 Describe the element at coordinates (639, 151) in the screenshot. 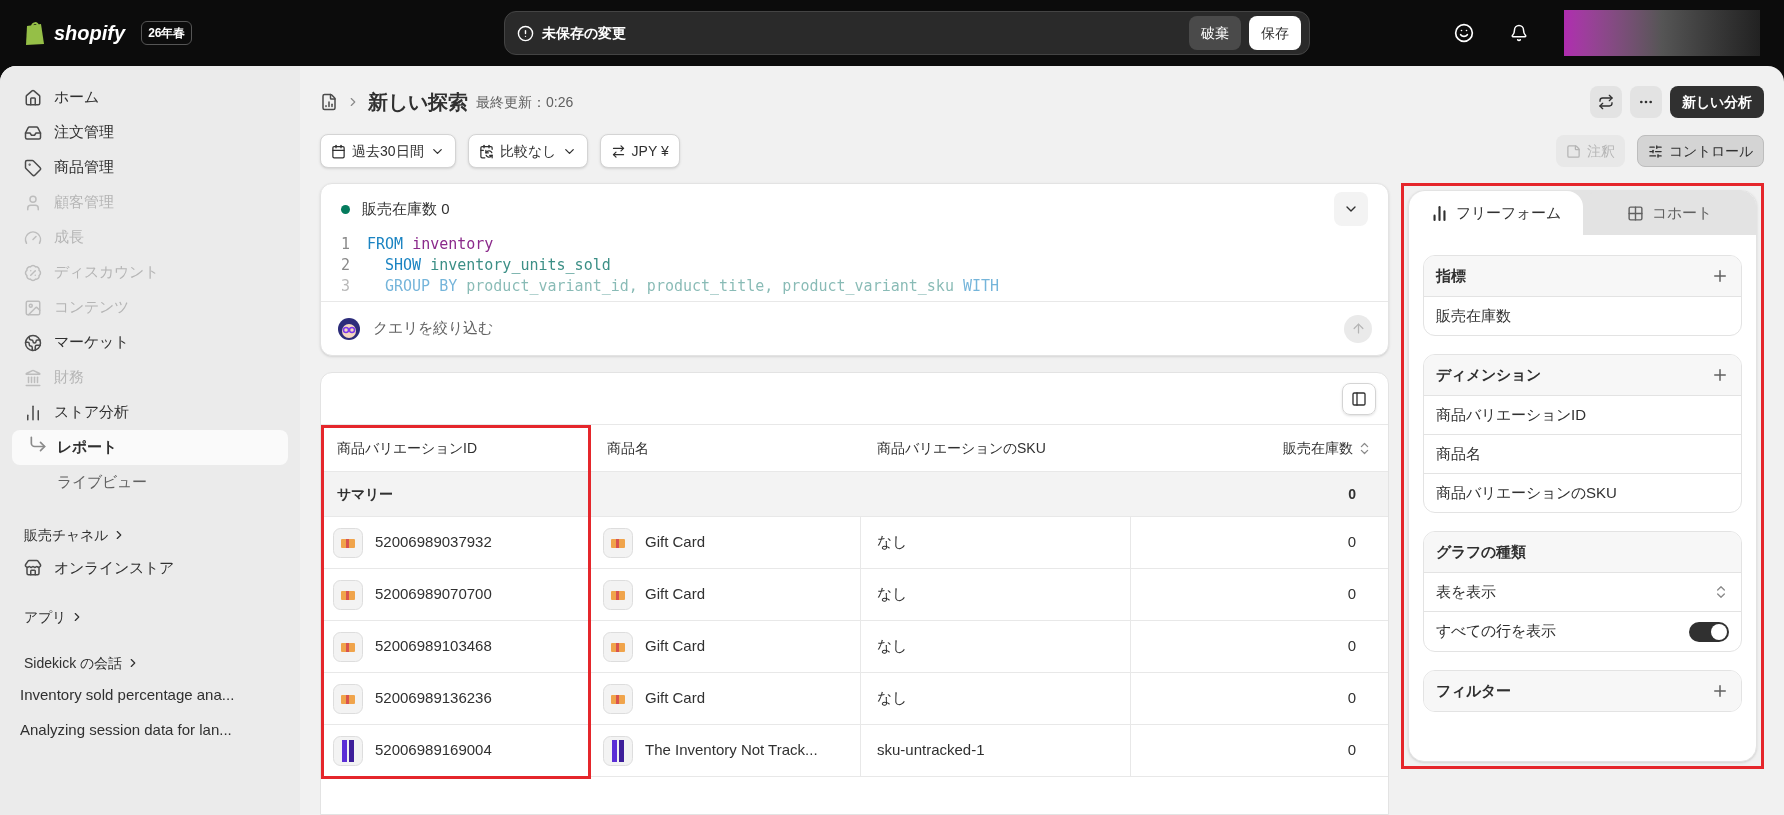

I see `filter-button: JPY ¥` at that location.